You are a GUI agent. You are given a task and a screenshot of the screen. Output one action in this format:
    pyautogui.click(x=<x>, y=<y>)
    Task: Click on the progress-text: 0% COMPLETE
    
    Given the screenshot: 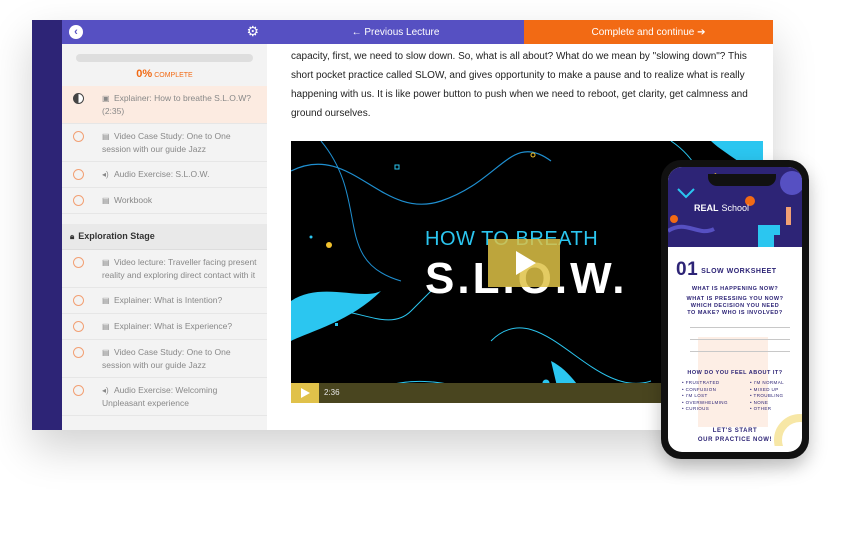 What is the action you would take?
    pyautogui.click(x=164, y=74)
    